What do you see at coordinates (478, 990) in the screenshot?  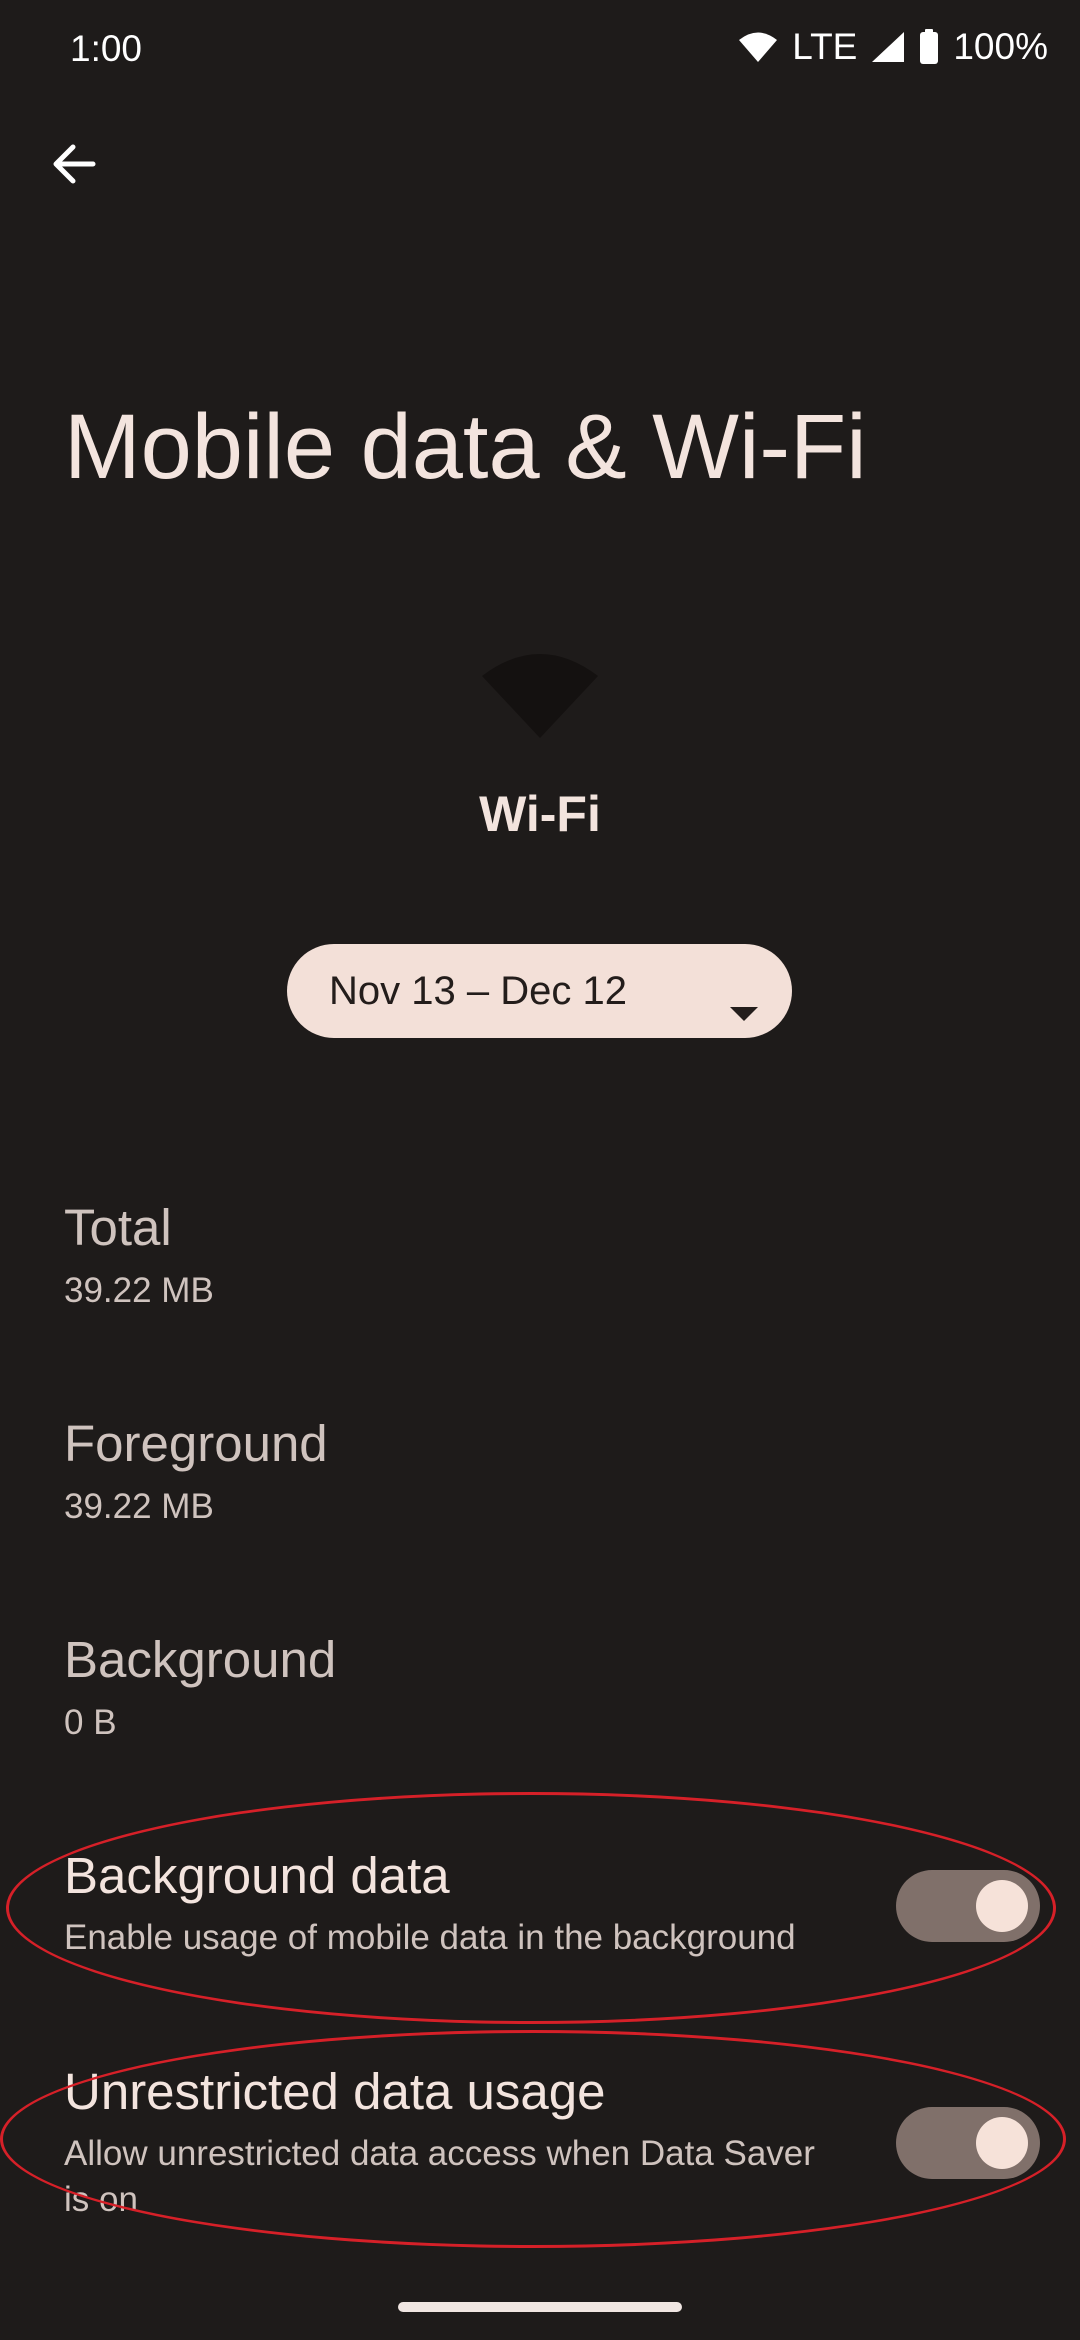 I see `cycle-label: Nov 13 – Dec 12` at bounding box center [478, 990].